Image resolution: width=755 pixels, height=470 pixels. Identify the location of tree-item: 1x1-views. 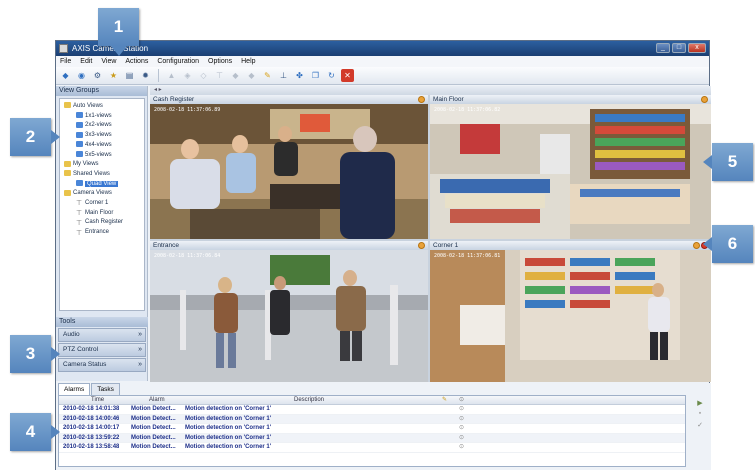
(94, 116).